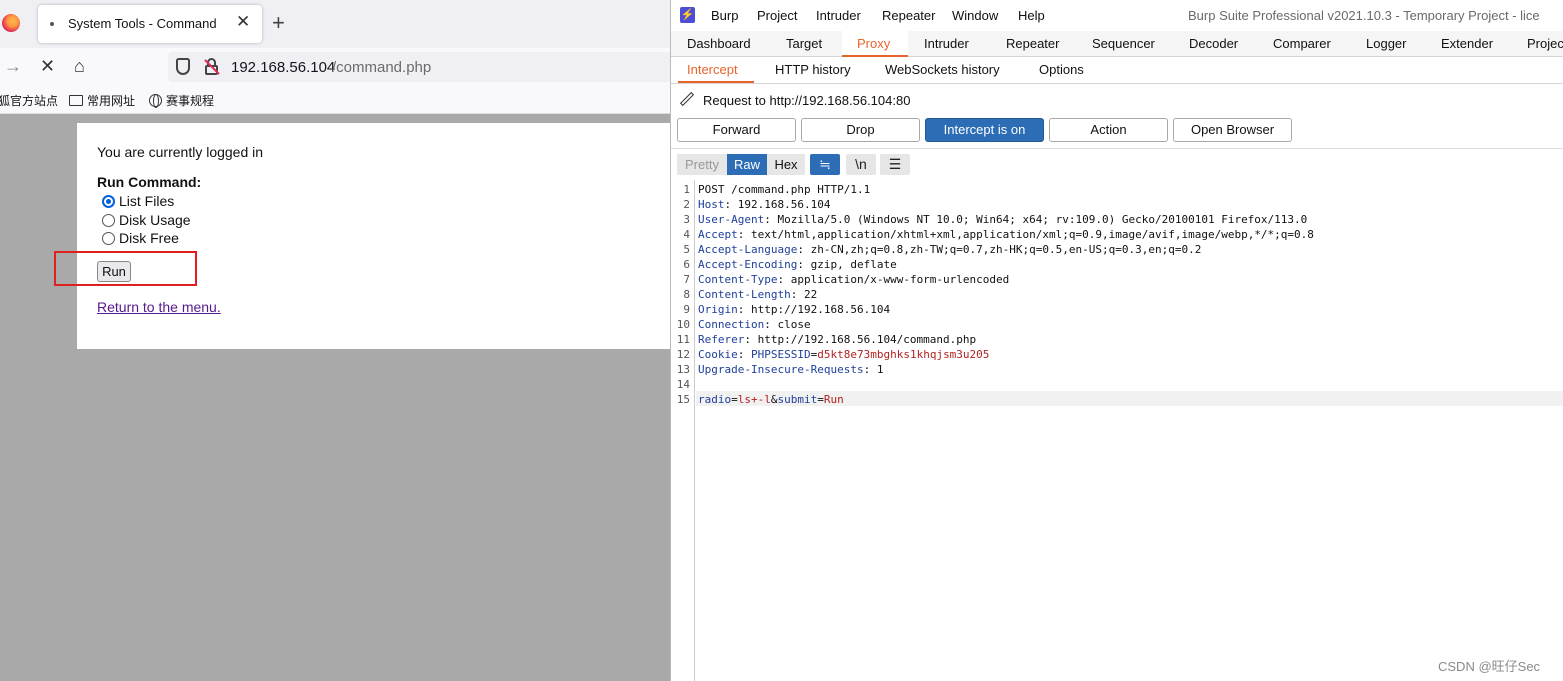 This screenshot has height=681, width=1563. Describe the element at coordinates (181, 100) in the screenshot. I see `bookmark-rules: 赛事规程` at that location.